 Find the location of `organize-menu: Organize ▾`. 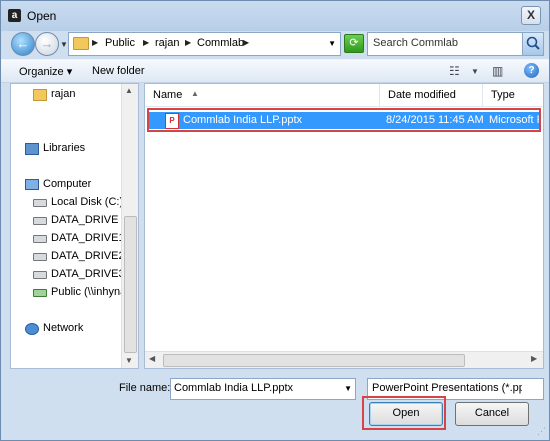

organize-menu: Organize ▾ is located at coordinates (45, 71).